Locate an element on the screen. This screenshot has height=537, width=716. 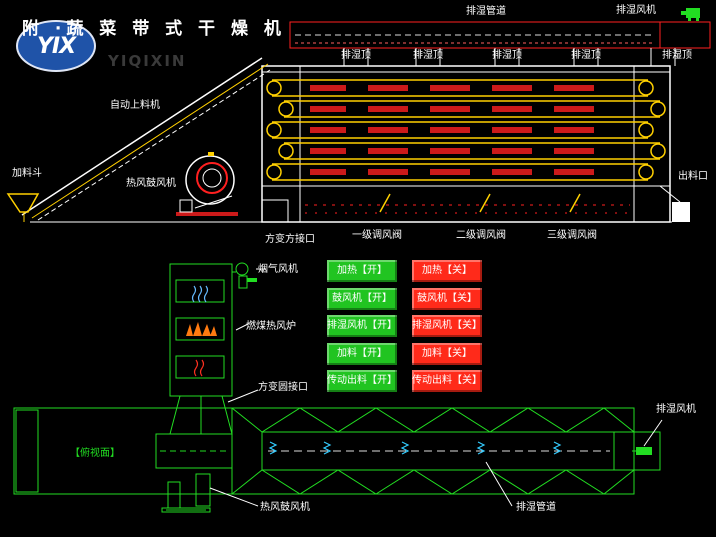
square-round-label: 方变圆接口 is located at coordinates (283, 387).